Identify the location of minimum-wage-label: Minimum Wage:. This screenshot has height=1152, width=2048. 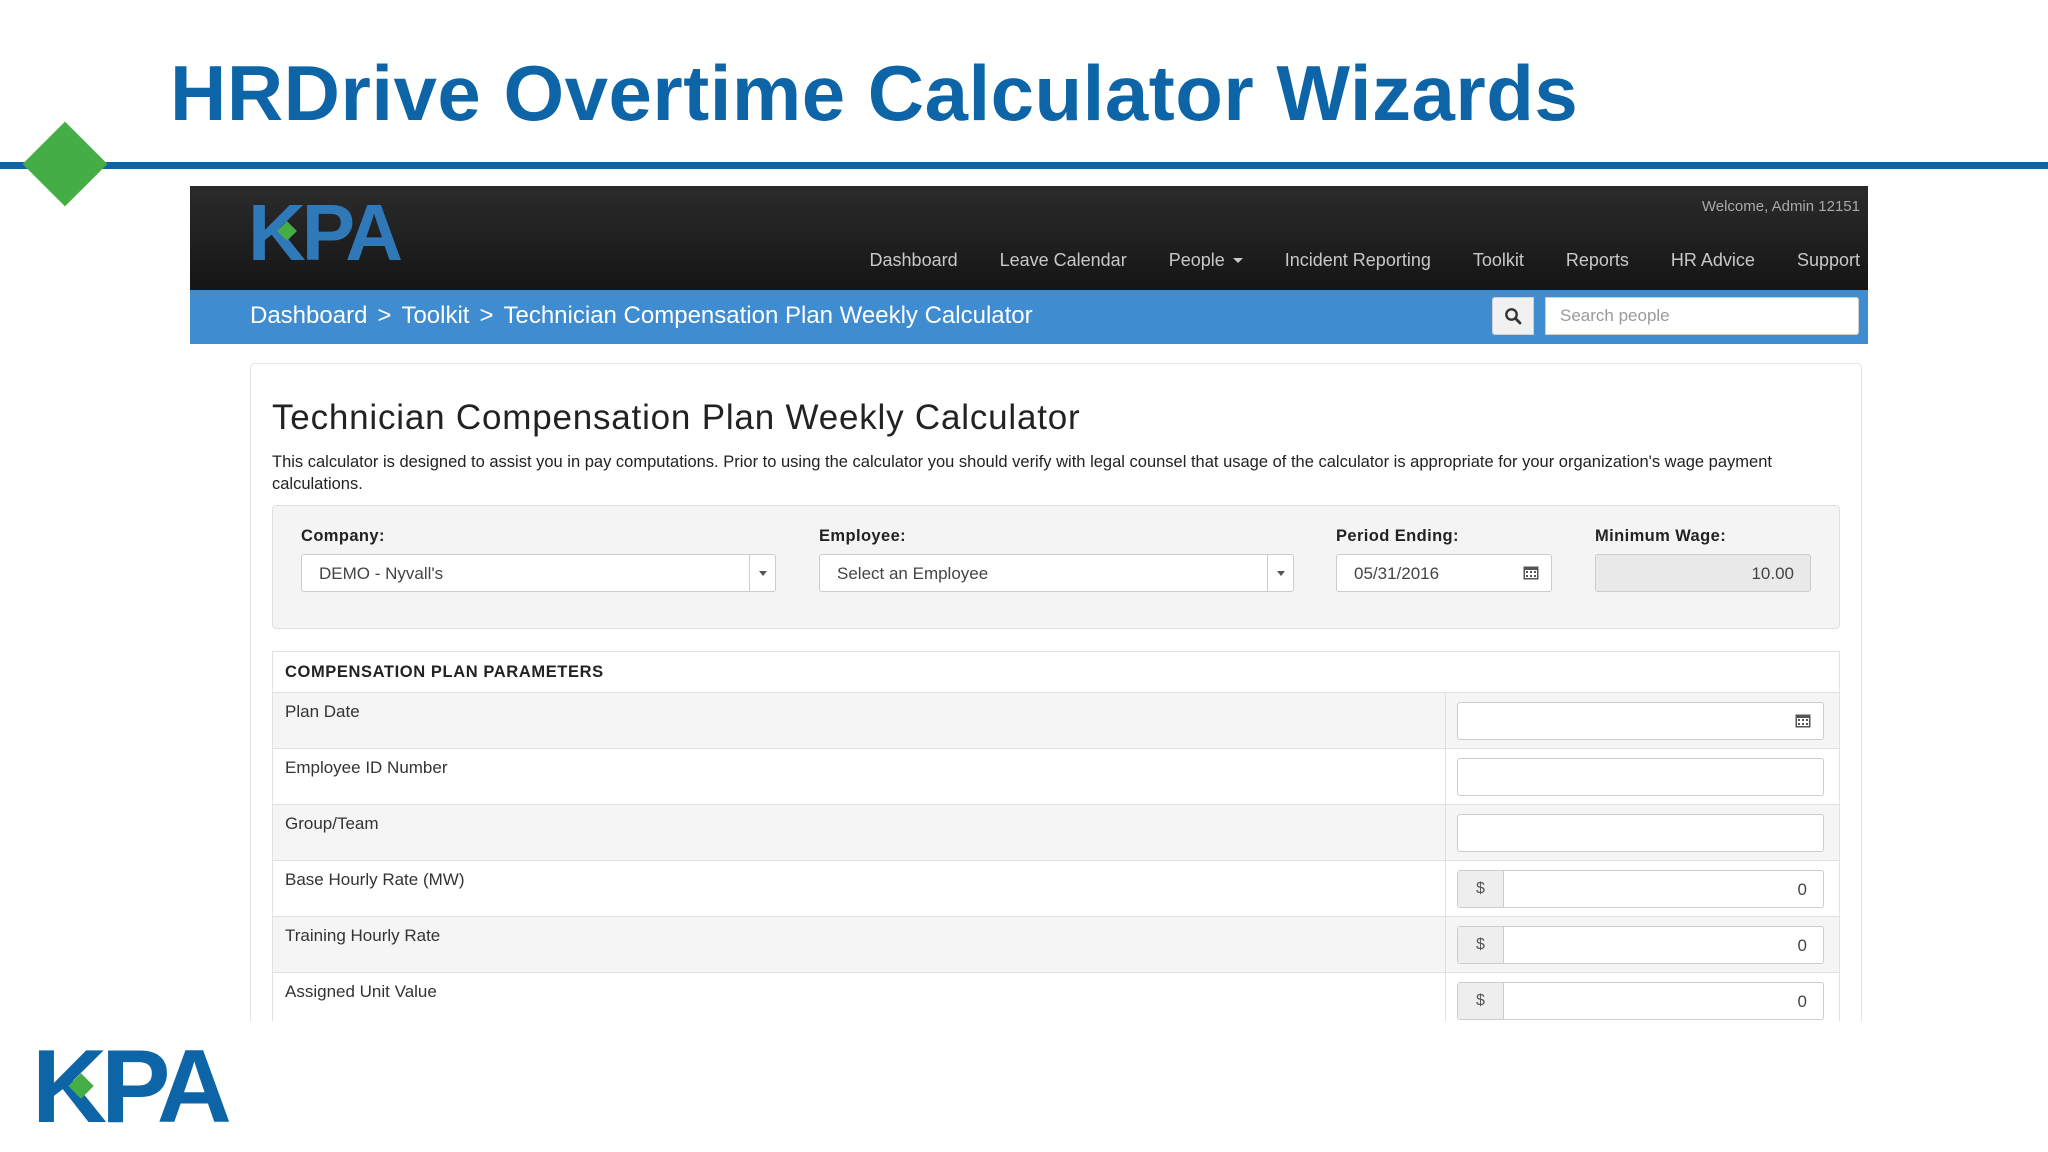
(1661, 536).